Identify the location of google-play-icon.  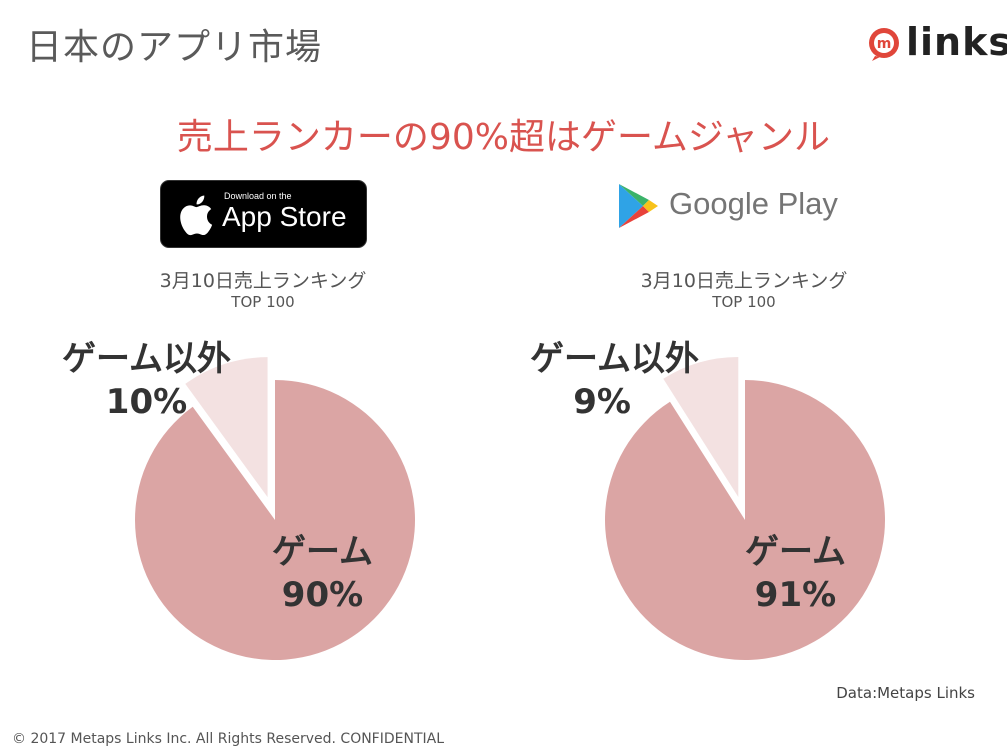
(638, 206).